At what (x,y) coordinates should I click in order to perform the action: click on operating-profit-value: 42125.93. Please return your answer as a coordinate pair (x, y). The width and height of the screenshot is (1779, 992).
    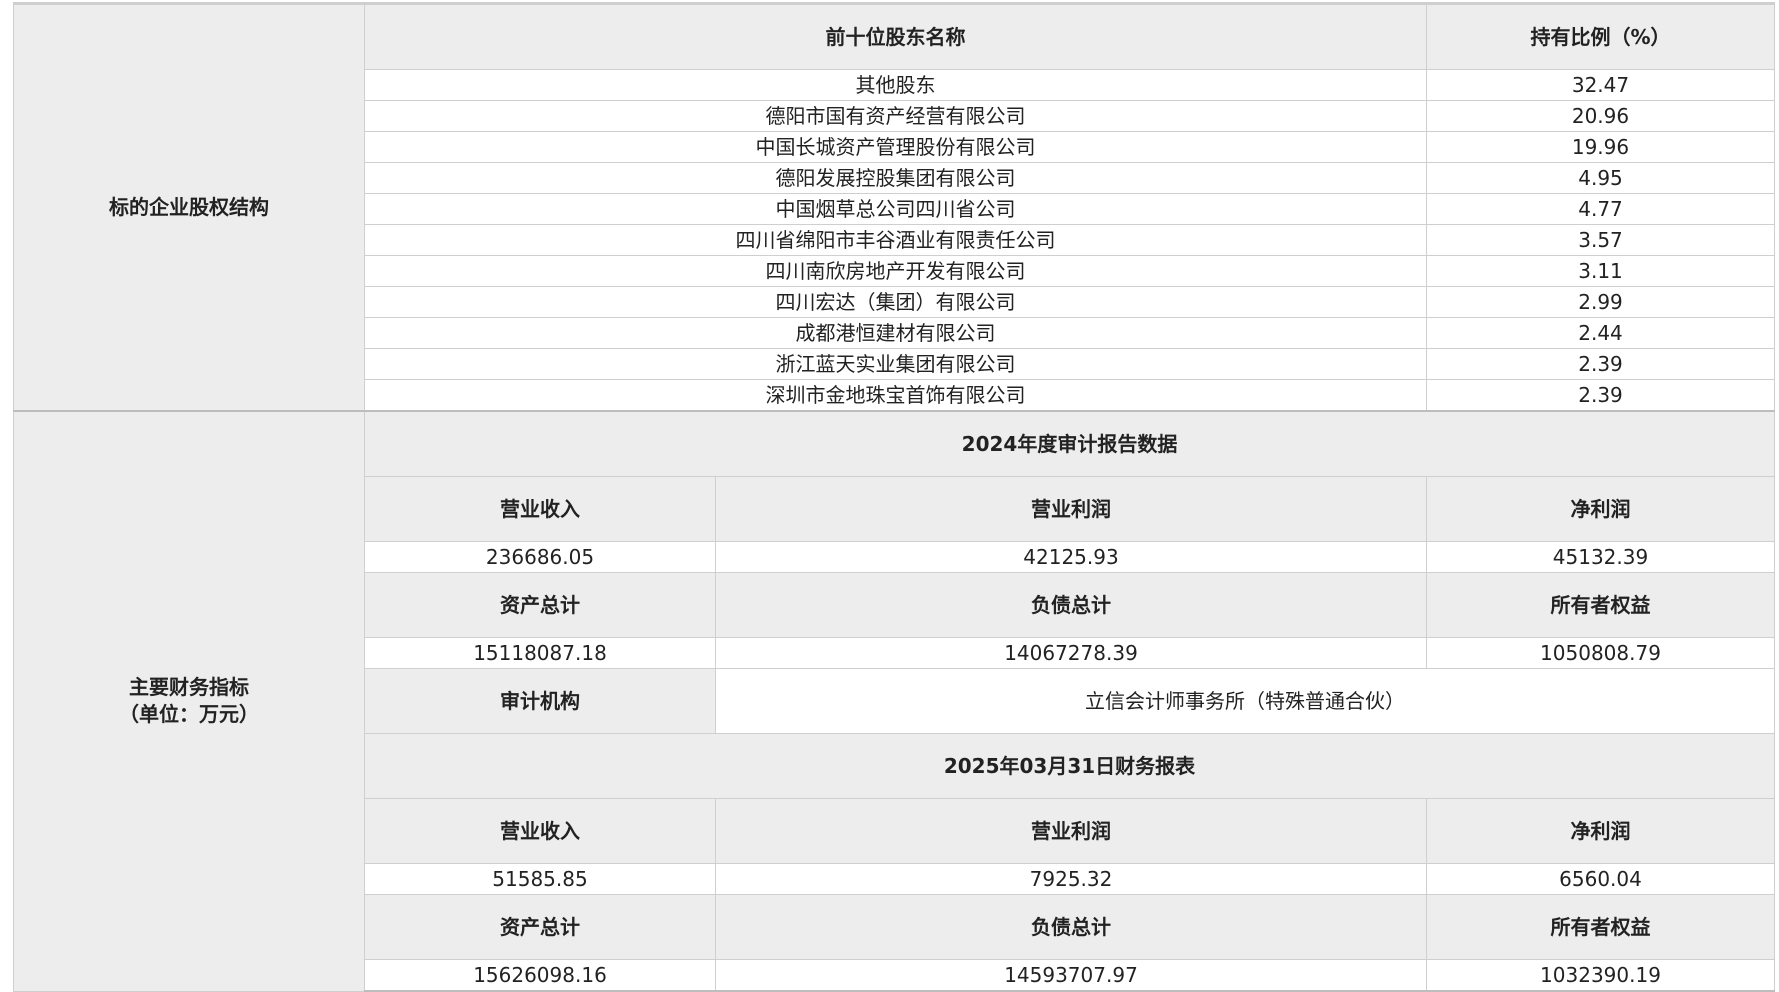
    Looking at the image, I should click on (1071, 557).